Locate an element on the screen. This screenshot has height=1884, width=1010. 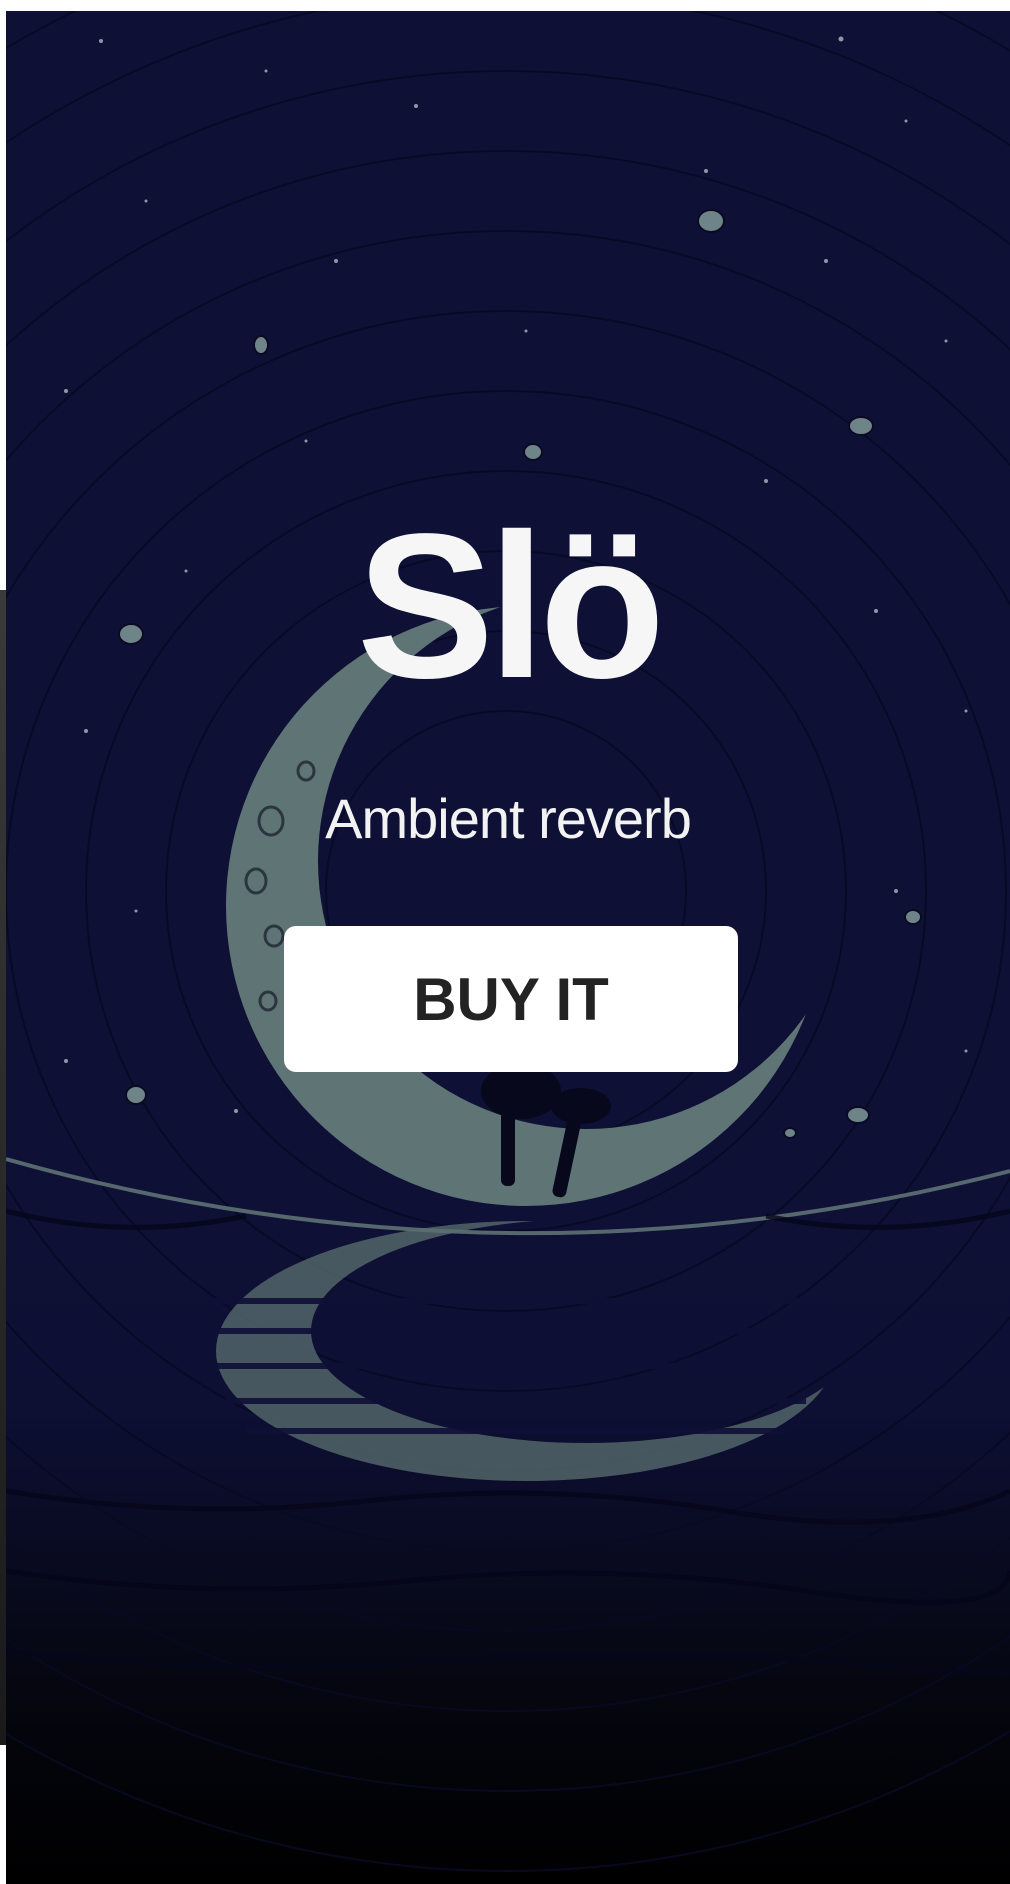
buy-it-button: BUY IT is located at coordinates (511, 999).